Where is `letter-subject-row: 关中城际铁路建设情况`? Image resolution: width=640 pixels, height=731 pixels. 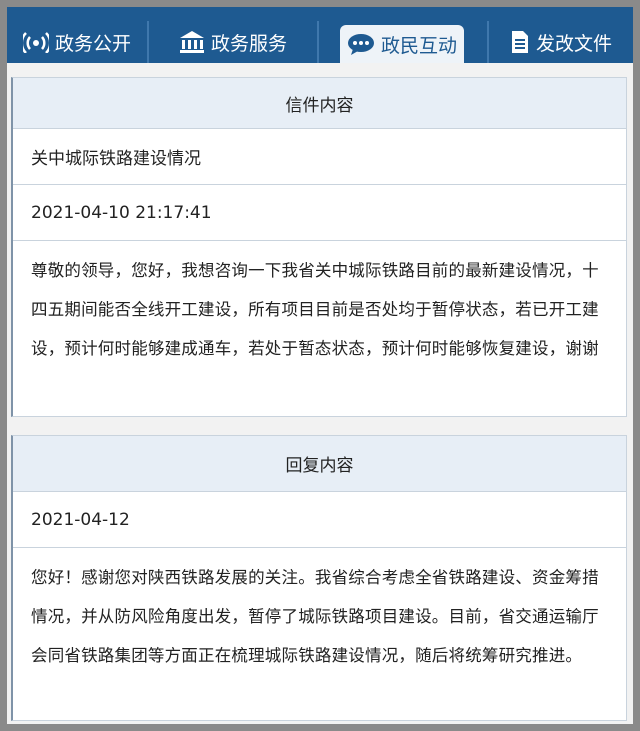
letter-subject-row: 关中城际铁路建设情况 is located at coordinates (319, 157).